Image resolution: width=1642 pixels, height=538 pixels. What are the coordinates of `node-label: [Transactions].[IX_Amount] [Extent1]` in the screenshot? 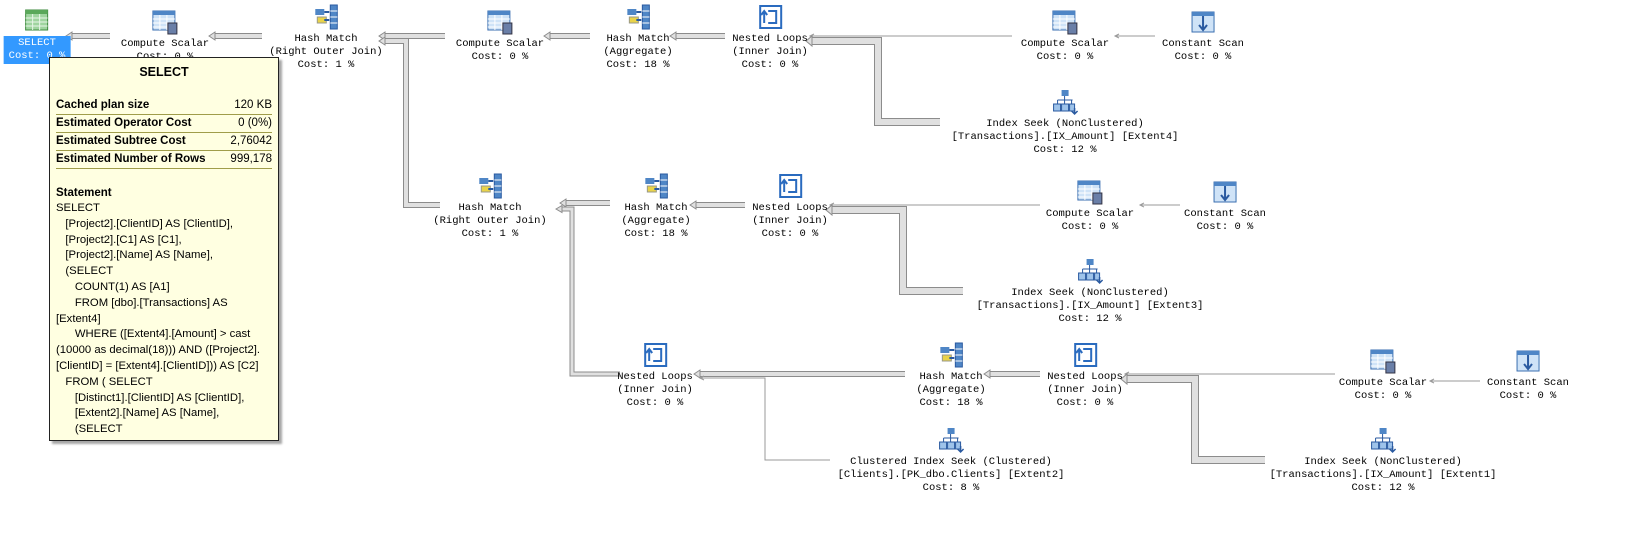 It's located at (1383, 475).